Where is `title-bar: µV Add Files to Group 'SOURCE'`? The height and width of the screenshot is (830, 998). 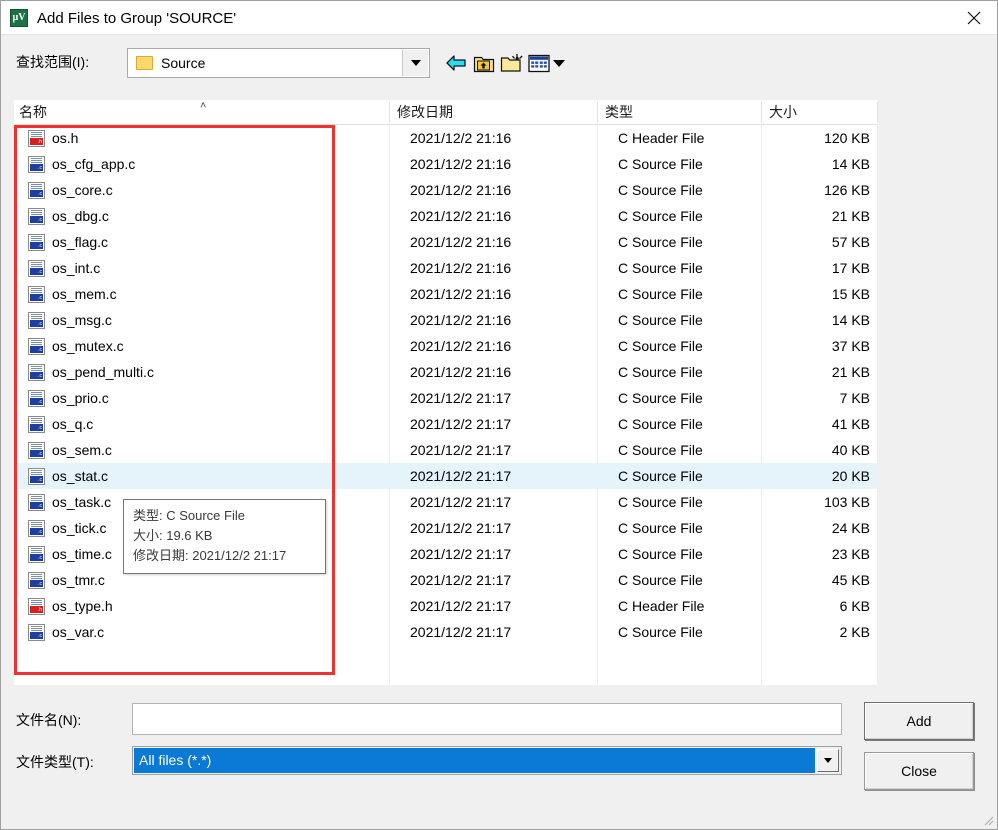 title-bar: µV Add Files to Group 'SOURCE' is located at coordinates (499, 18).